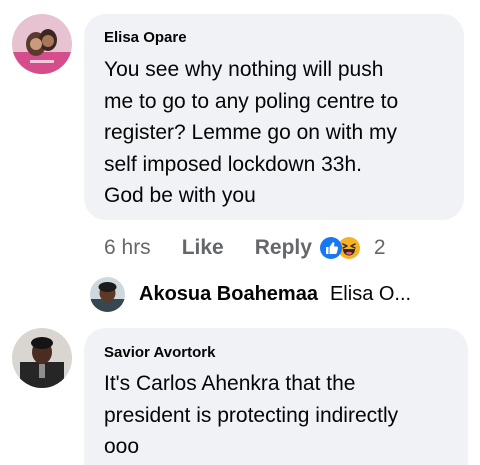 Image resolution: width=480 pixels, height=465 pixels. Describe the element at coordinates (379, 247) in the screenshot. I see `reaction-count: 2` at that location.